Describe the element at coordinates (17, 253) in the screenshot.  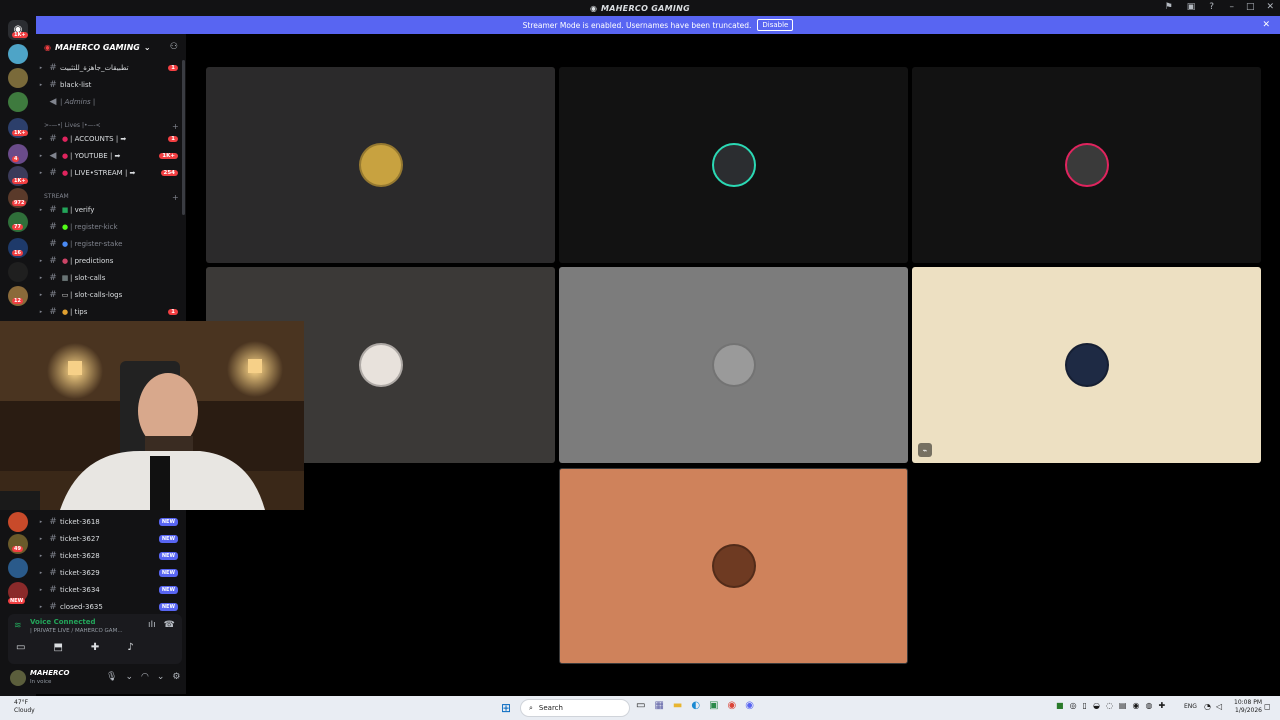
I see `badge: 16` at that location.